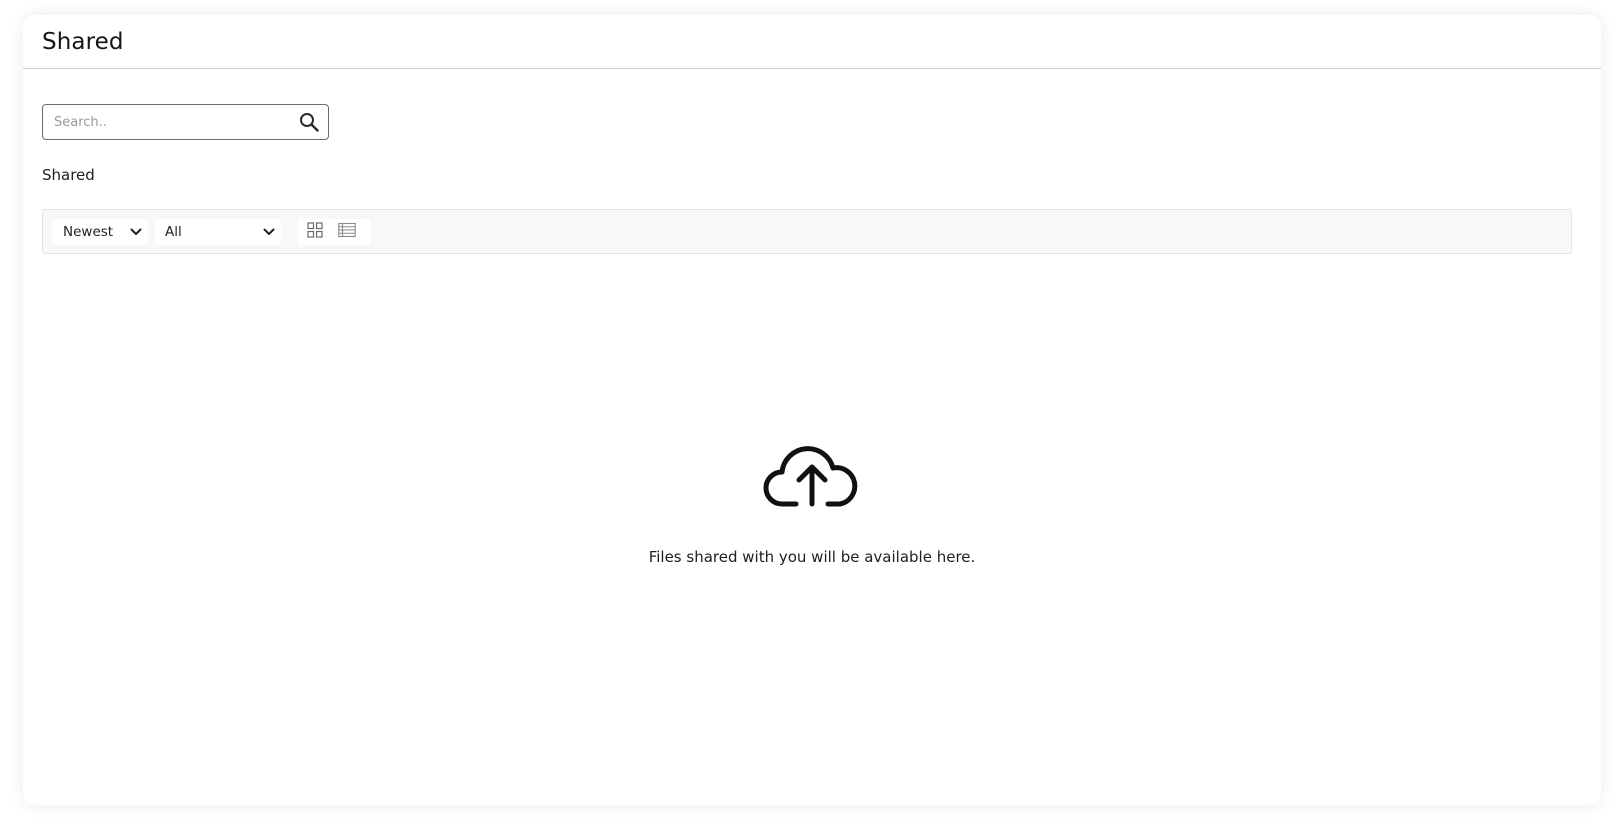  I want to click on view-toggle, so click(334, 231).